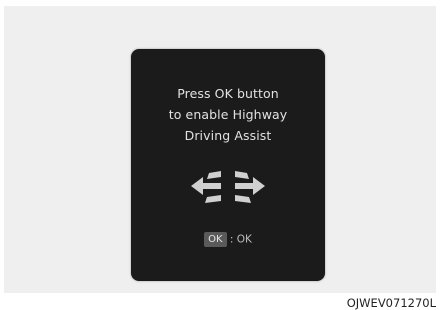  Describe the element at coordinates (228, 135) in the screenshot. I see `message-line-3: Driving Assist` at that location.